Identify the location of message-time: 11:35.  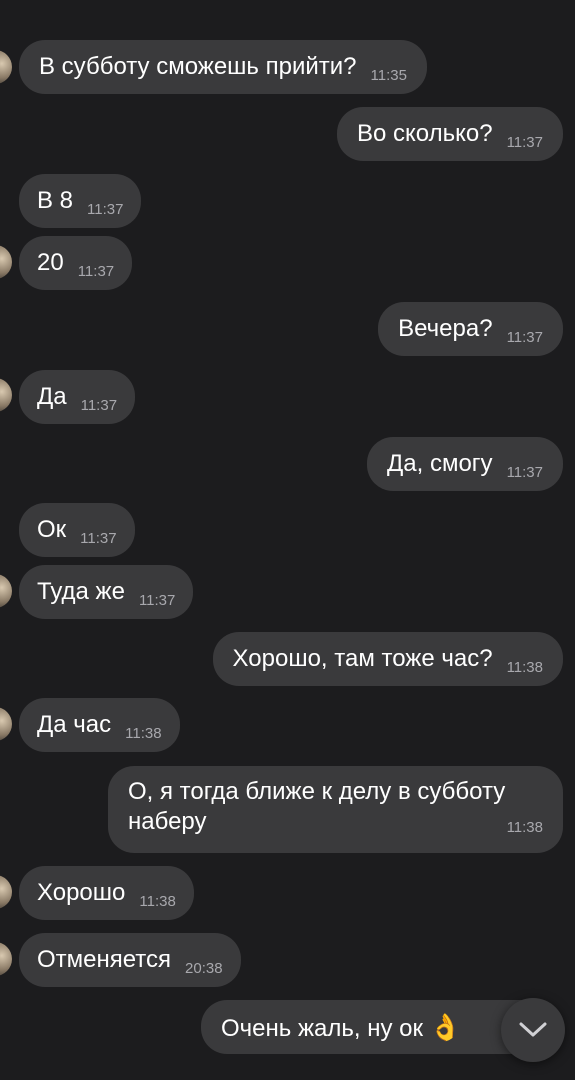
(388, 75).